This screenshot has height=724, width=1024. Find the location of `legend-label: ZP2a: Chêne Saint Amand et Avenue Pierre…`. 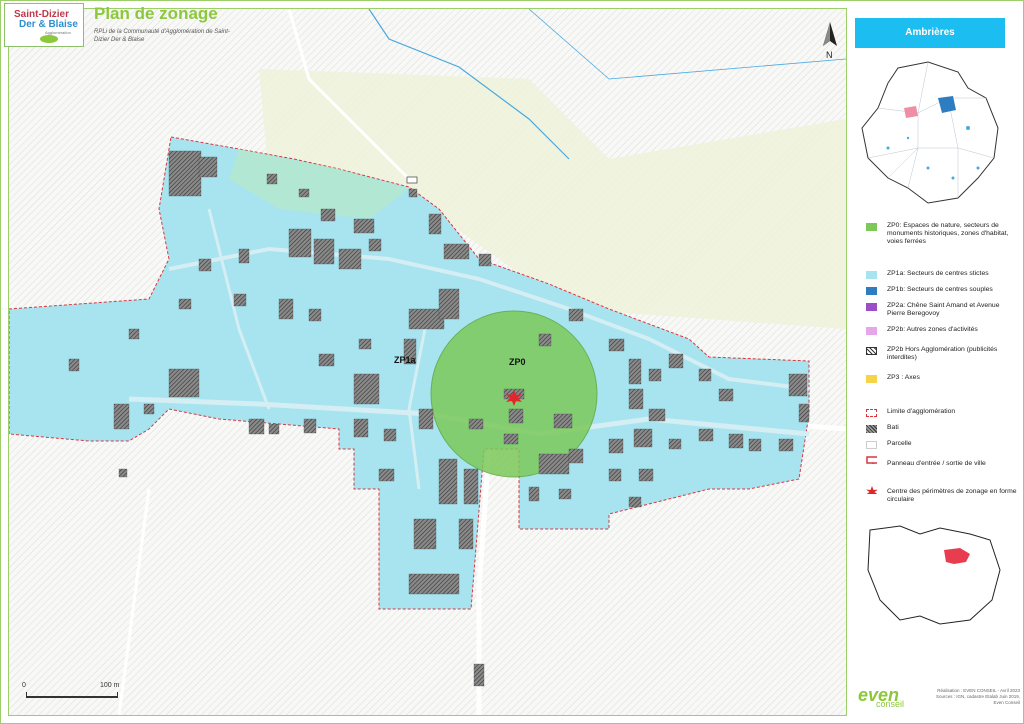

legend-label: ZP2a: Chêne Saint Amand et Avenue Pierre… is located at coordinates (943, 309).